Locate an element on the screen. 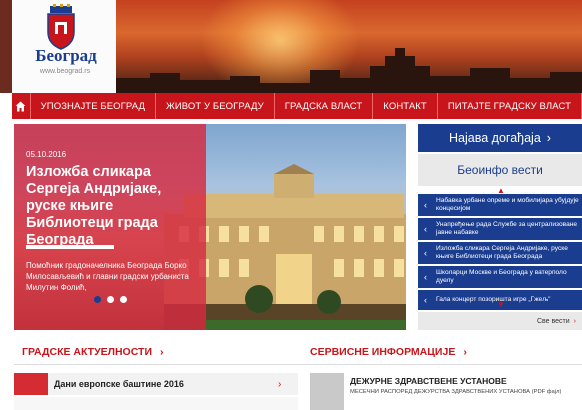 The width and height of the screenshot is (582, 410). logo-url: www.beograd.rs is located at coordinates (65, 71).